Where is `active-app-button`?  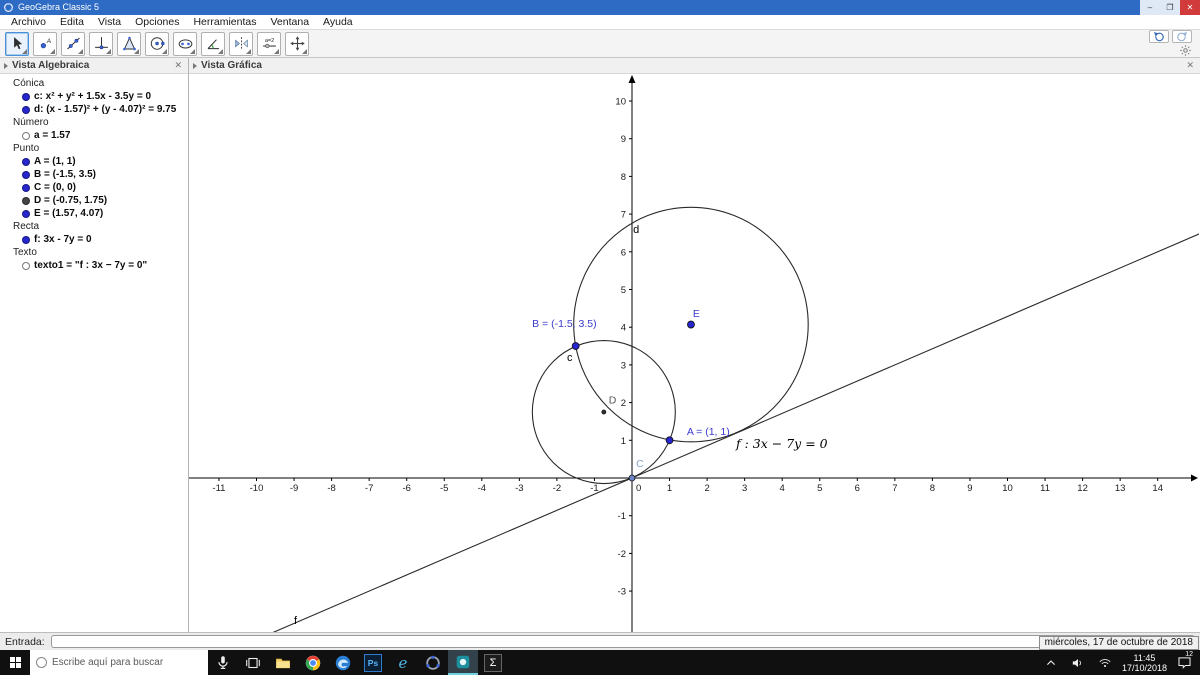 active-app-button is located at coordinates (463, 662).